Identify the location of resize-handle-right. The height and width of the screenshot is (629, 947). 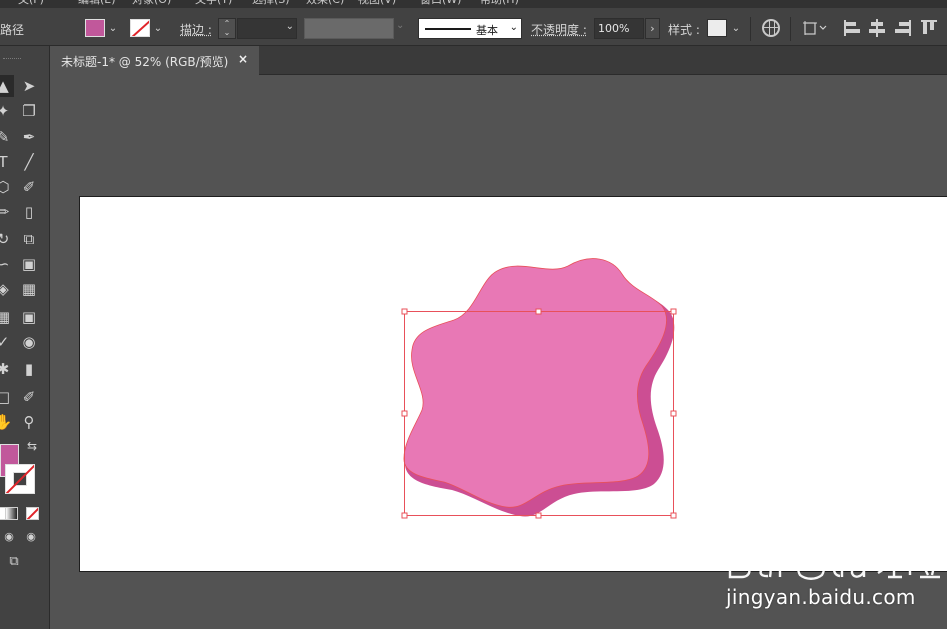
(673, 413).